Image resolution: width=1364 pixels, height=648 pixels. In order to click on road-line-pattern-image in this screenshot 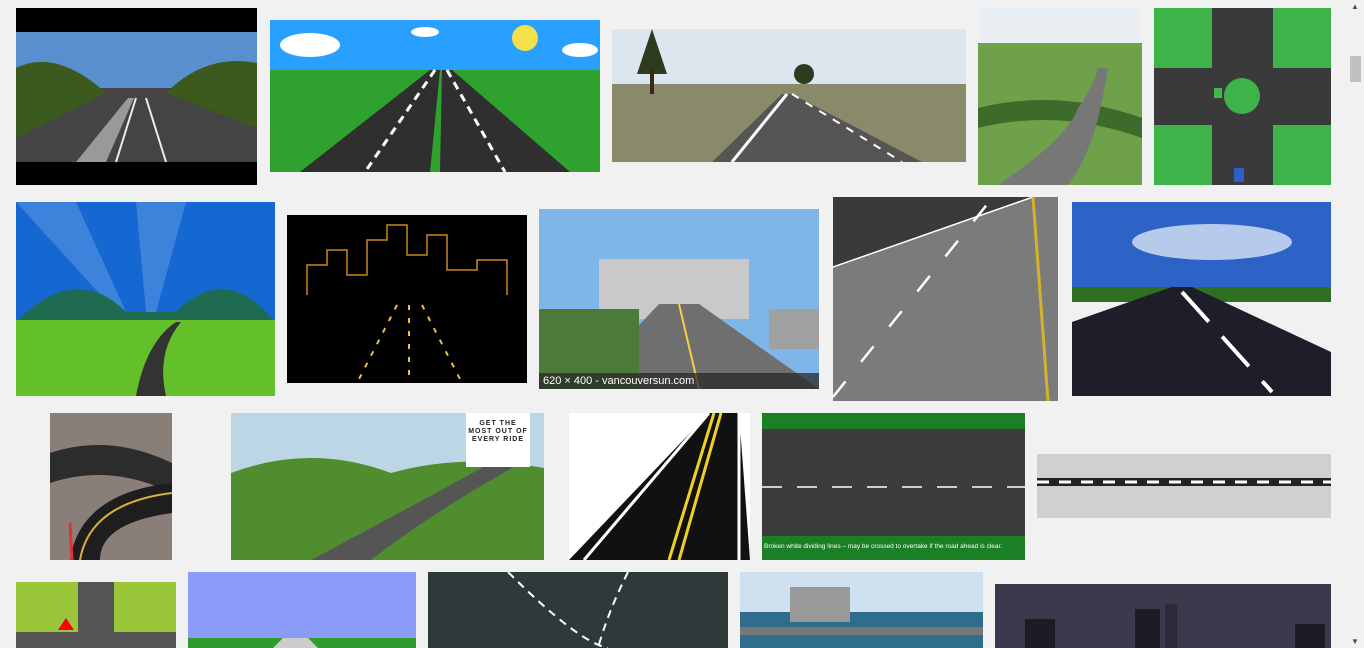, I will do `click(1184, 486)`.